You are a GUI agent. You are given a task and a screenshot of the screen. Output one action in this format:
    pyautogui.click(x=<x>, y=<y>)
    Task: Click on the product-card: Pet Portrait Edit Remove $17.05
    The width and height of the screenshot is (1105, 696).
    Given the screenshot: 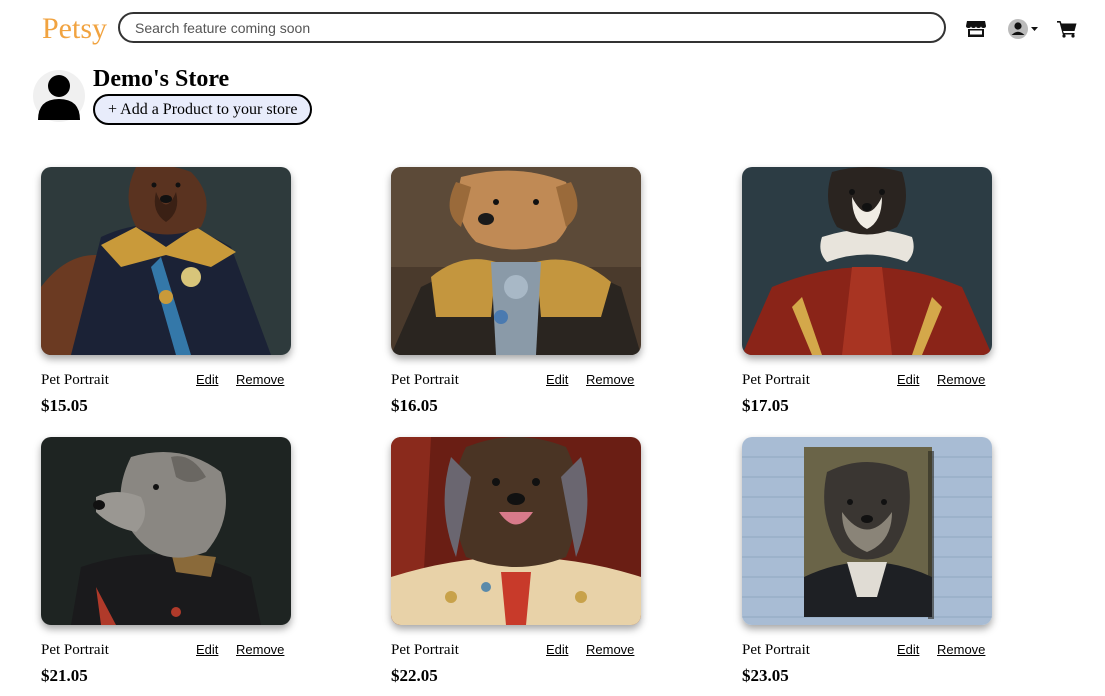 What is the action you would take?
    pyautogui.click(x=867, y=291)
    